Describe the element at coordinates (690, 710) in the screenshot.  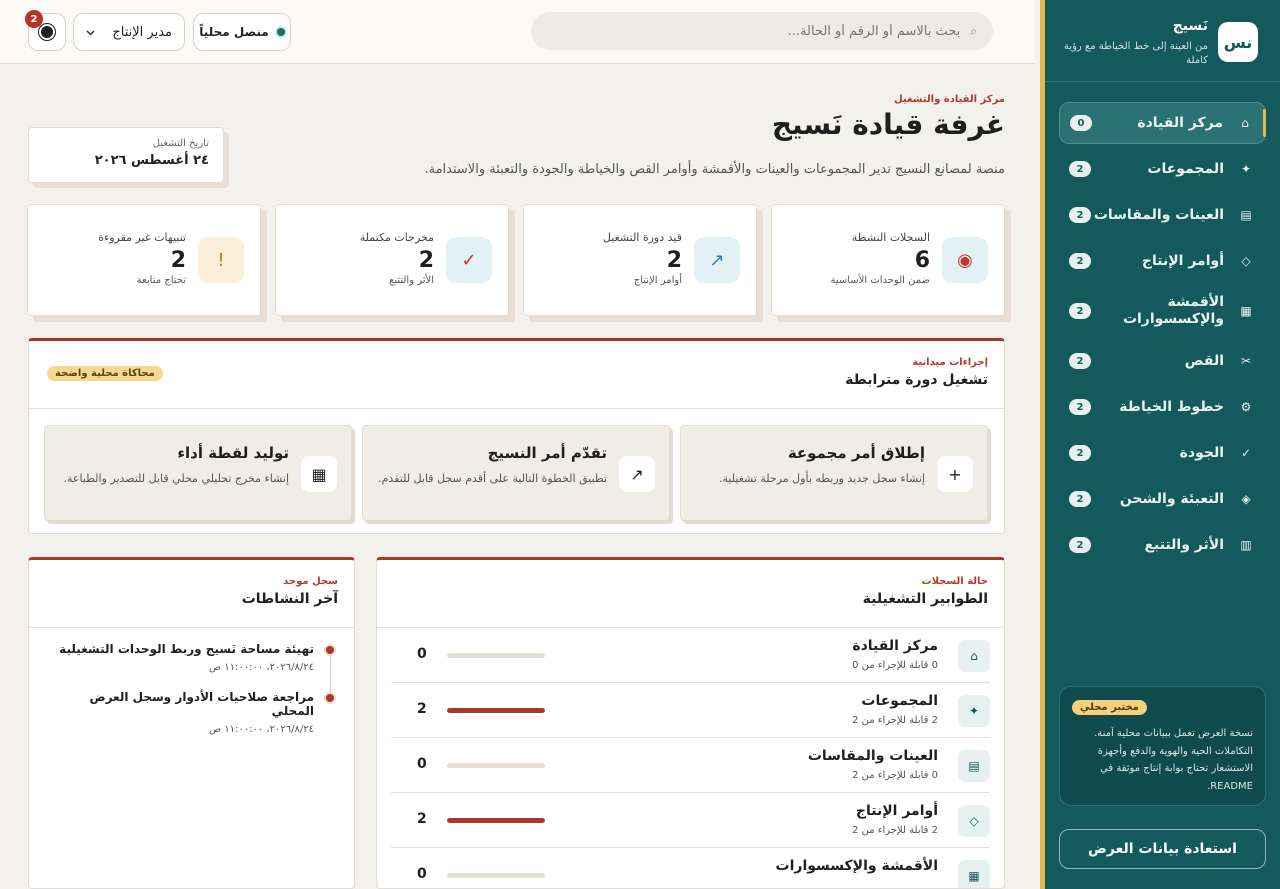
I see `queue-row: ✦ المجموعات 2 قابلة للإجراء من 2 2` at that location.